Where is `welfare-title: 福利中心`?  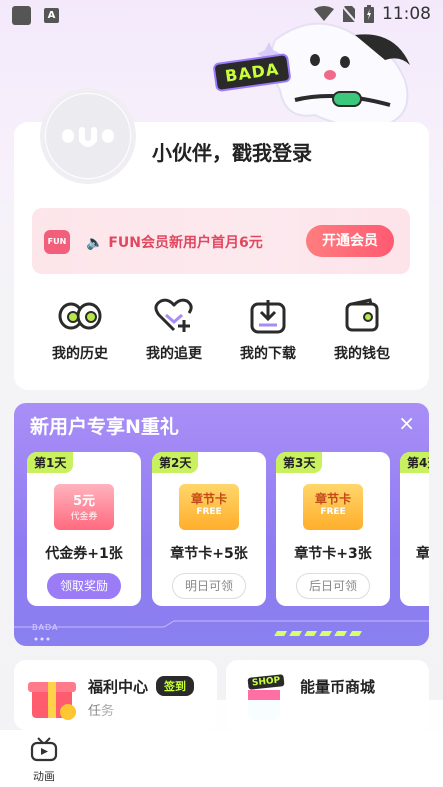 welfare-title: 福利中心 is located at coordinates (118, 687).